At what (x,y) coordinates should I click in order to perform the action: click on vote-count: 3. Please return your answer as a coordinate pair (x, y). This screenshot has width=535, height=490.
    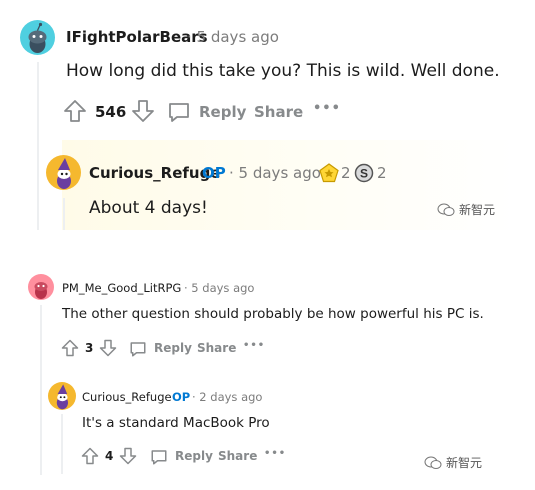
    Looking at the image, I should click on (89, 348).